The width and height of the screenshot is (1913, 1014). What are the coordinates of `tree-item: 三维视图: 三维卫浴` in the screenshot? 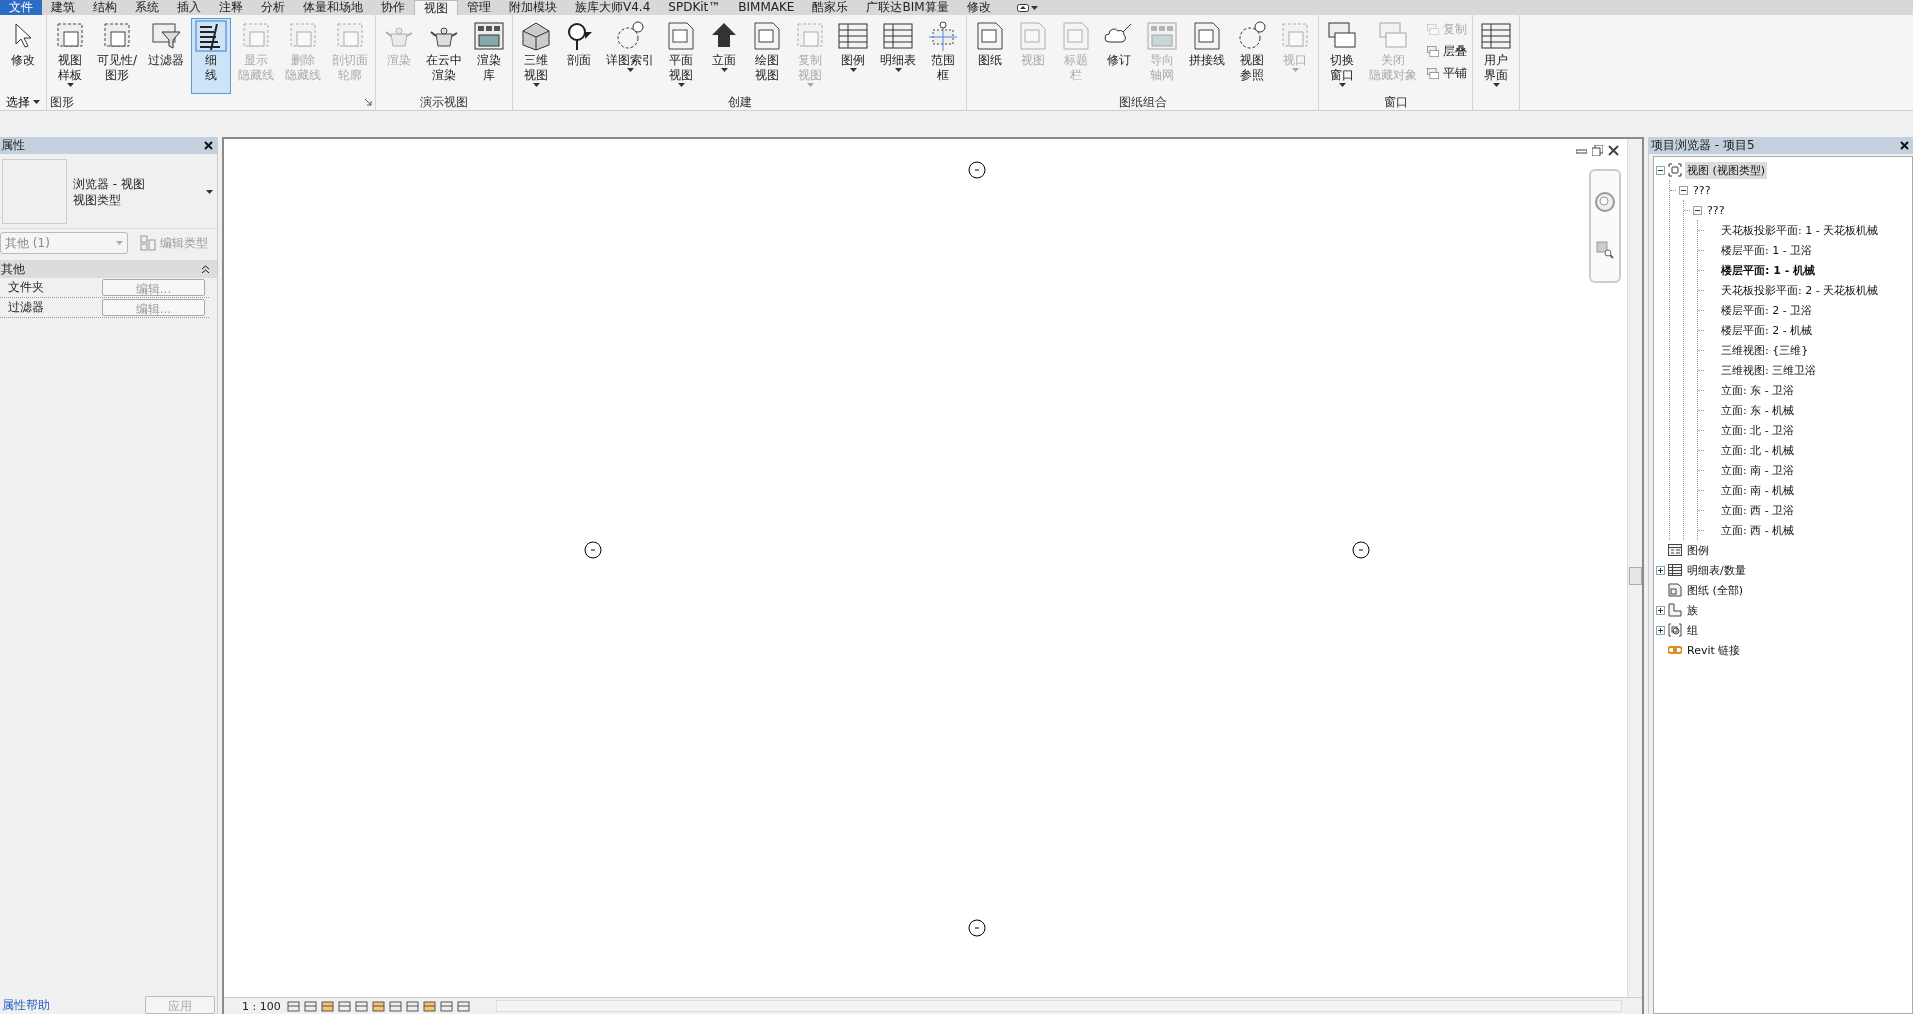 It's located at (1769, 370).